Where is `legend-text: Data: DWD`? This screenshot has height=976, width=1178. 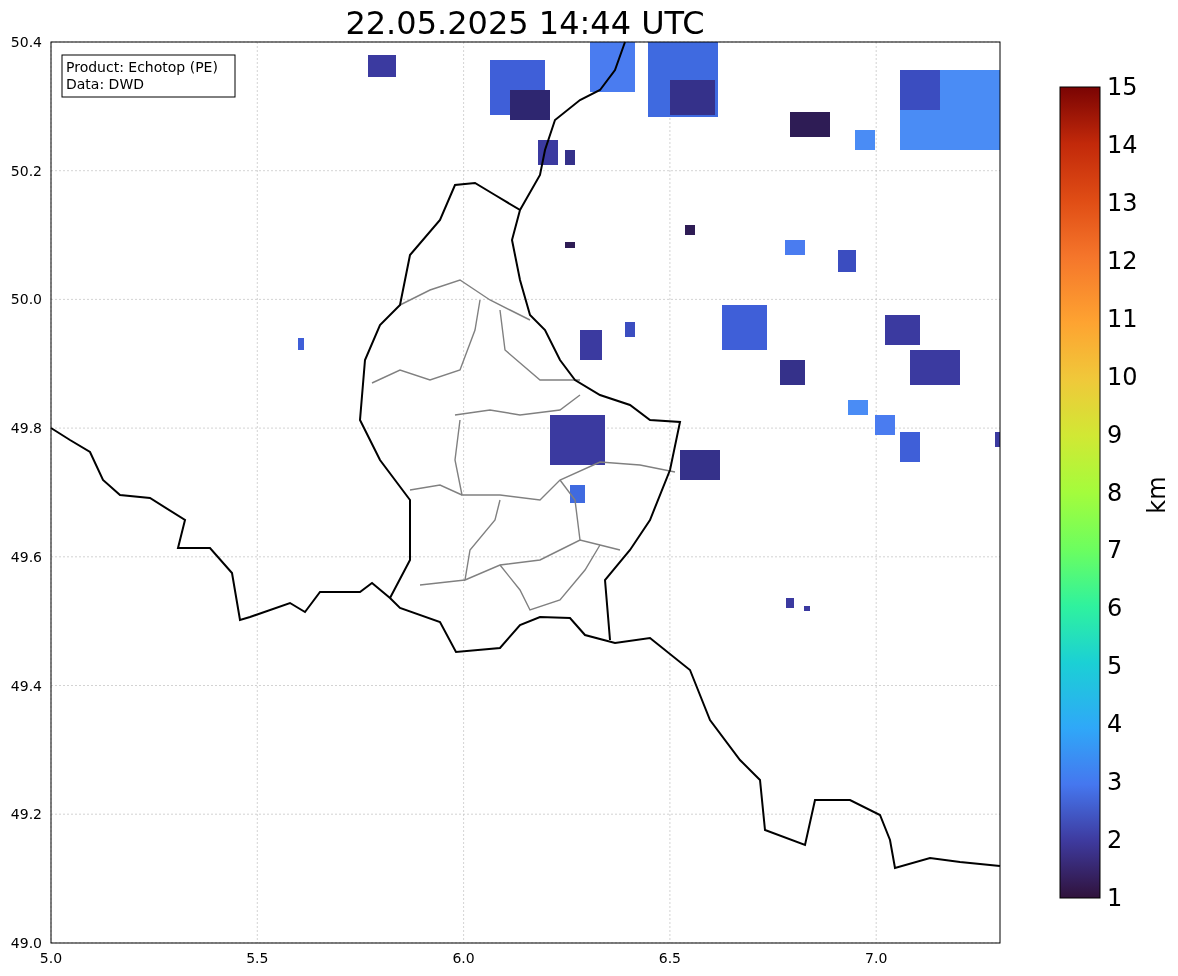
legend-text: Data: DWD is located at coordinates (105, 84).